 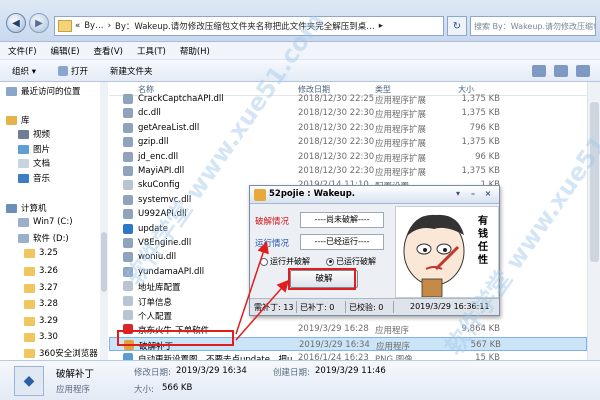 I want to click on annotation-arrows, so click(x=262, y=291).